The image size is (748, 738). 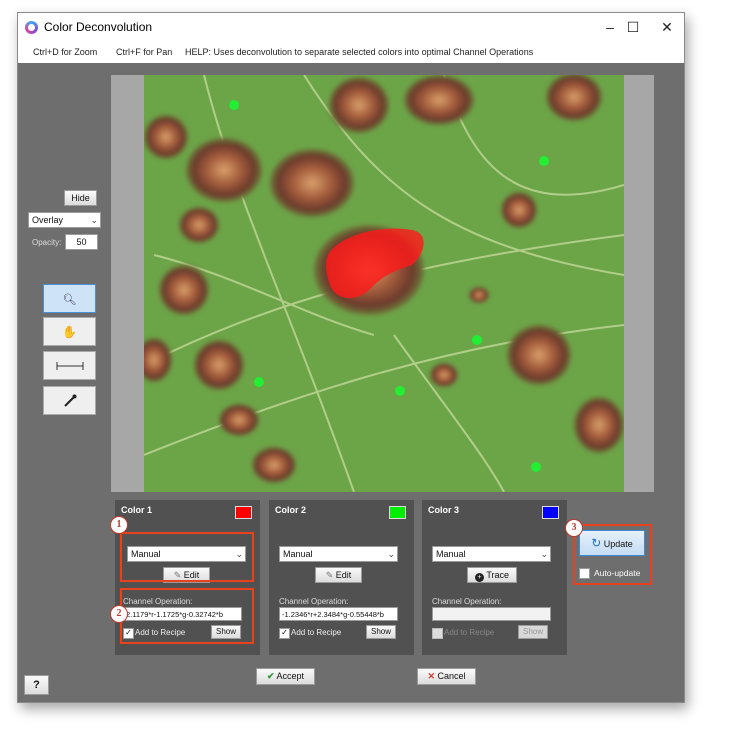 What do you see at coordinates (81, 242) in the screenshot?
I see `opacity-input: 50` at bounding box center [81, 242].